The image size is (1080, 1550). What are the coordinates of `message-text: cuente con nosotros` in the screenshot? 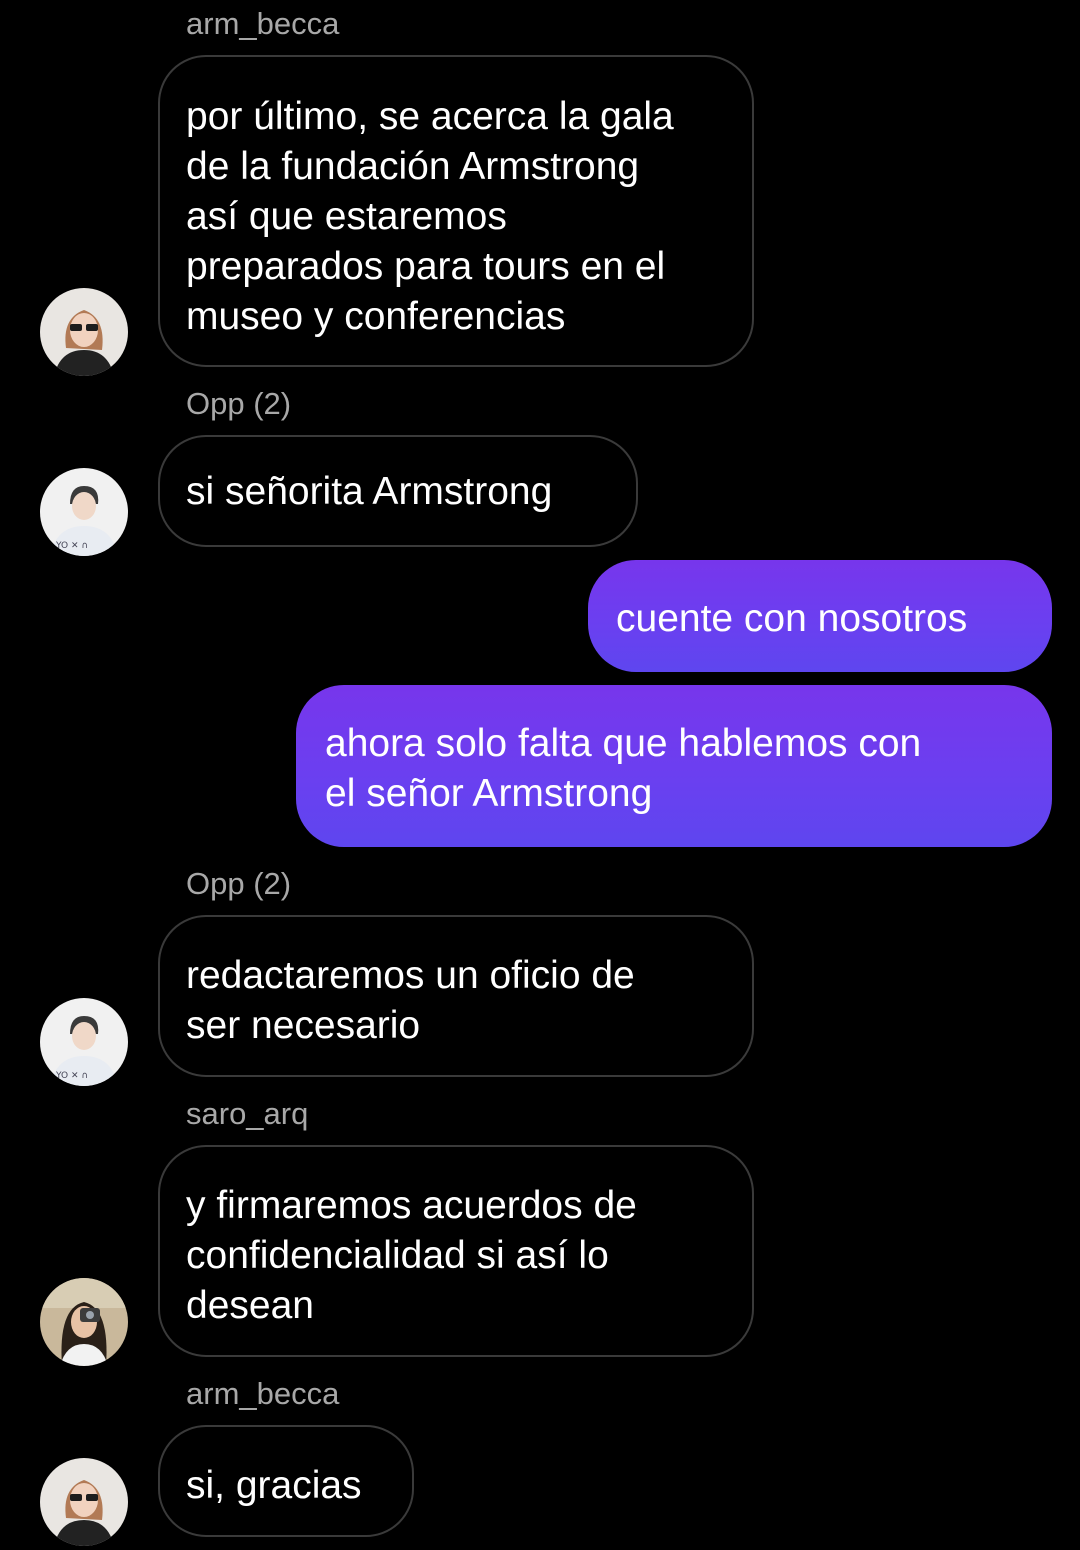 It's located at (792, 618).